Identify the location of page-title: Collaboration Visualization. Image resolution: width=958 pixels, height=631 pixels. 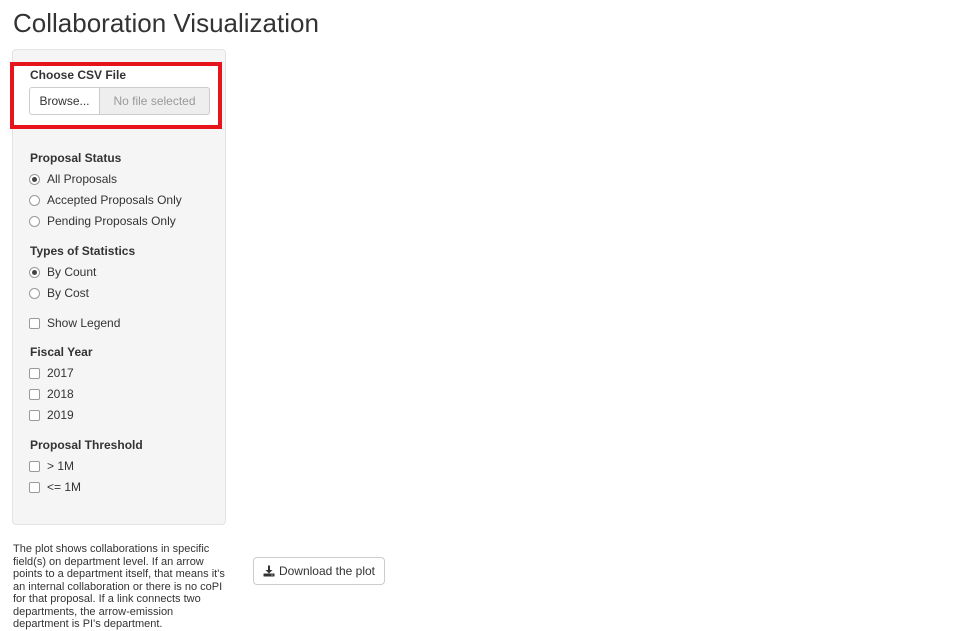
(166, 23).